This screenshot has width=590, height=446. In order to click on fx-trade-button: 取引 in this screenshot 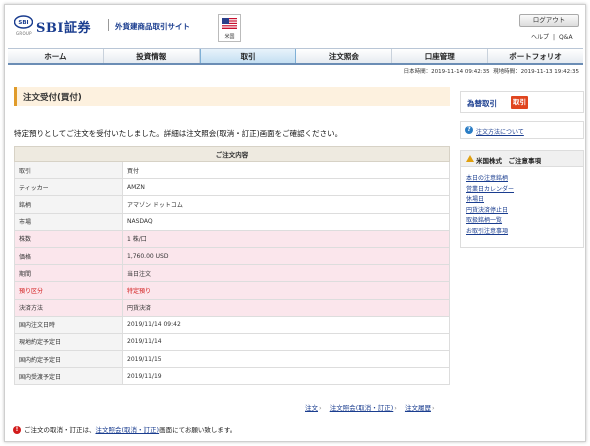, I will do `click(519, 102)`.